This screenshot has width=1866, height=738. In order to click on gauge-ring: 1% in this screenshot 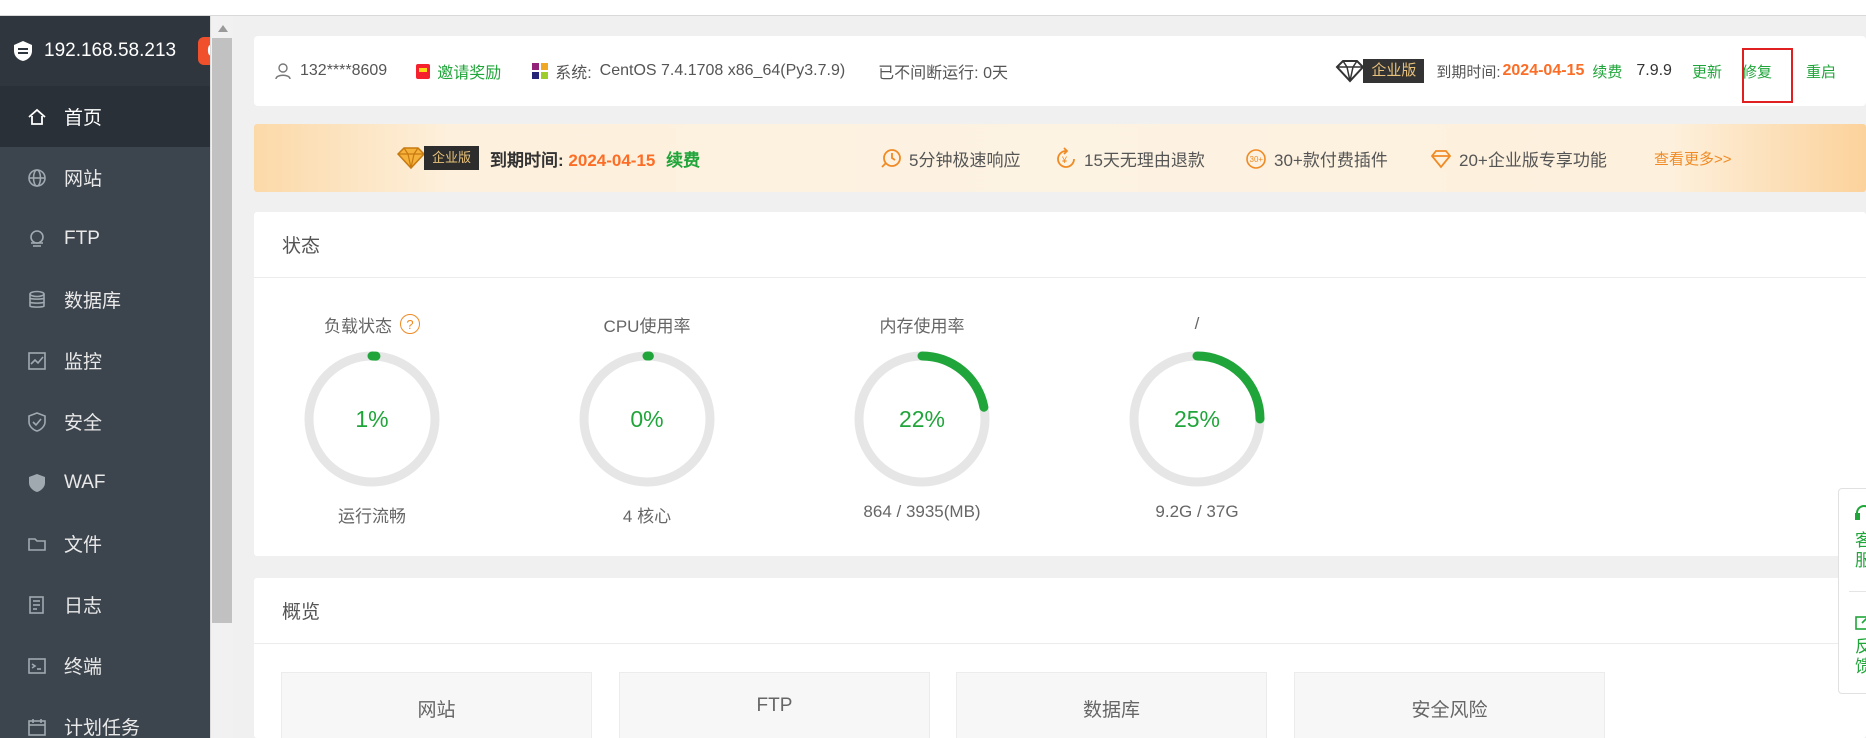, I will do `click(372, 419)`.